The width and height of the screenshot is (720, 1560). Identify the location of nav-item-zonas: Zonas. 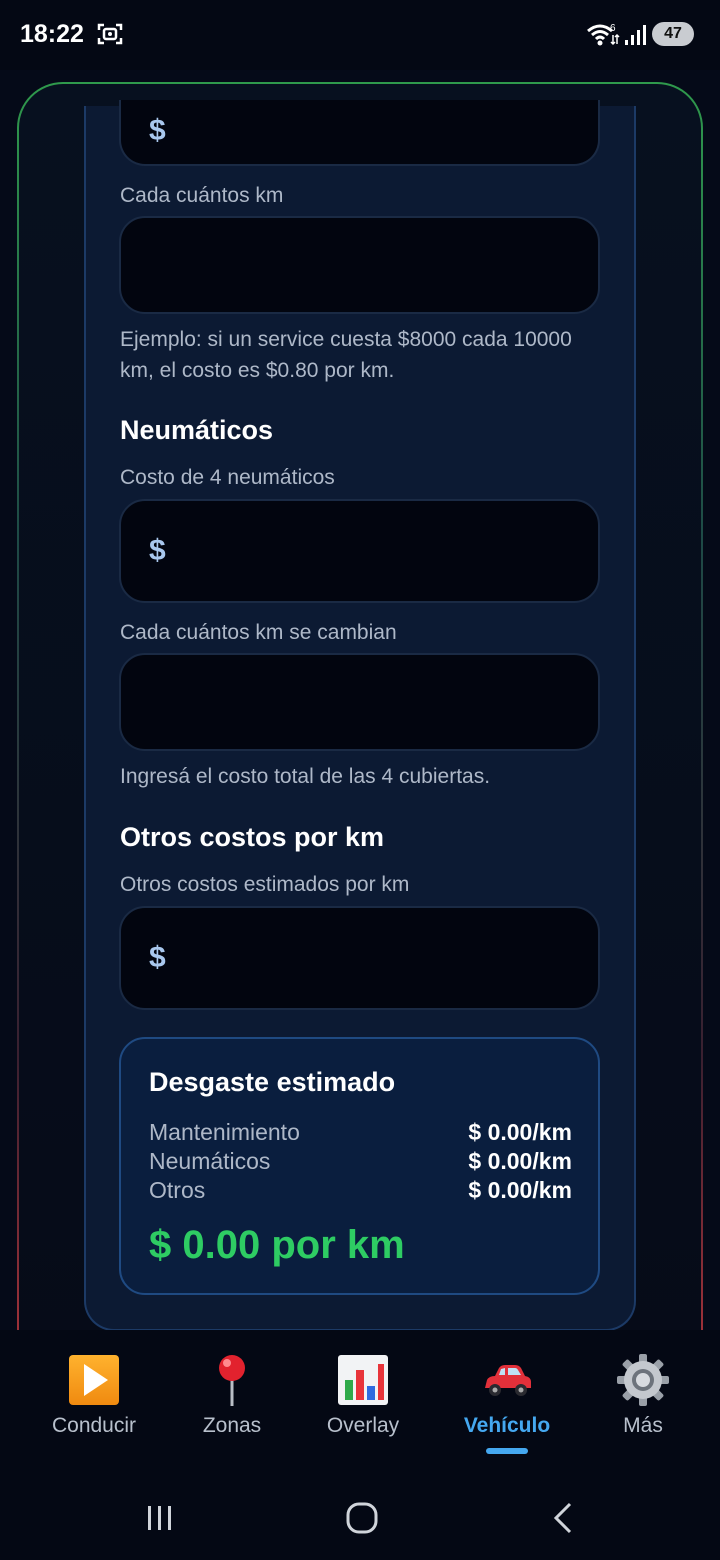
(232, 1400).